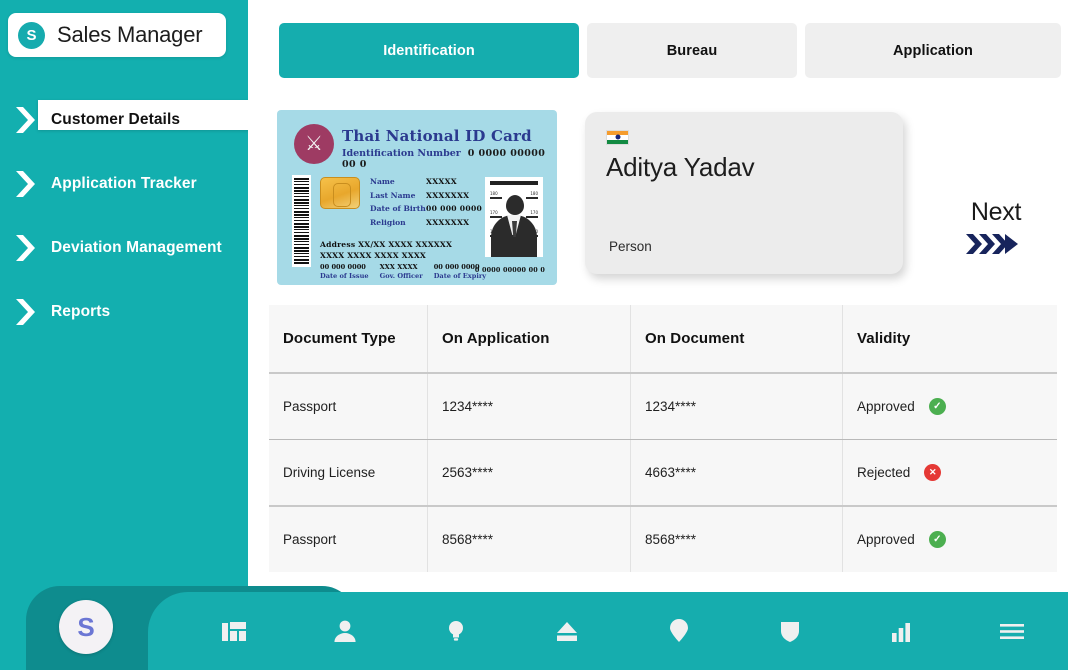 The width and height of the screenshot is (1068, 670). What do you see at coordinates (130, 34) in the screenshot?
I see `brand-title: Sales Manager` at bounding box center [130, 34].